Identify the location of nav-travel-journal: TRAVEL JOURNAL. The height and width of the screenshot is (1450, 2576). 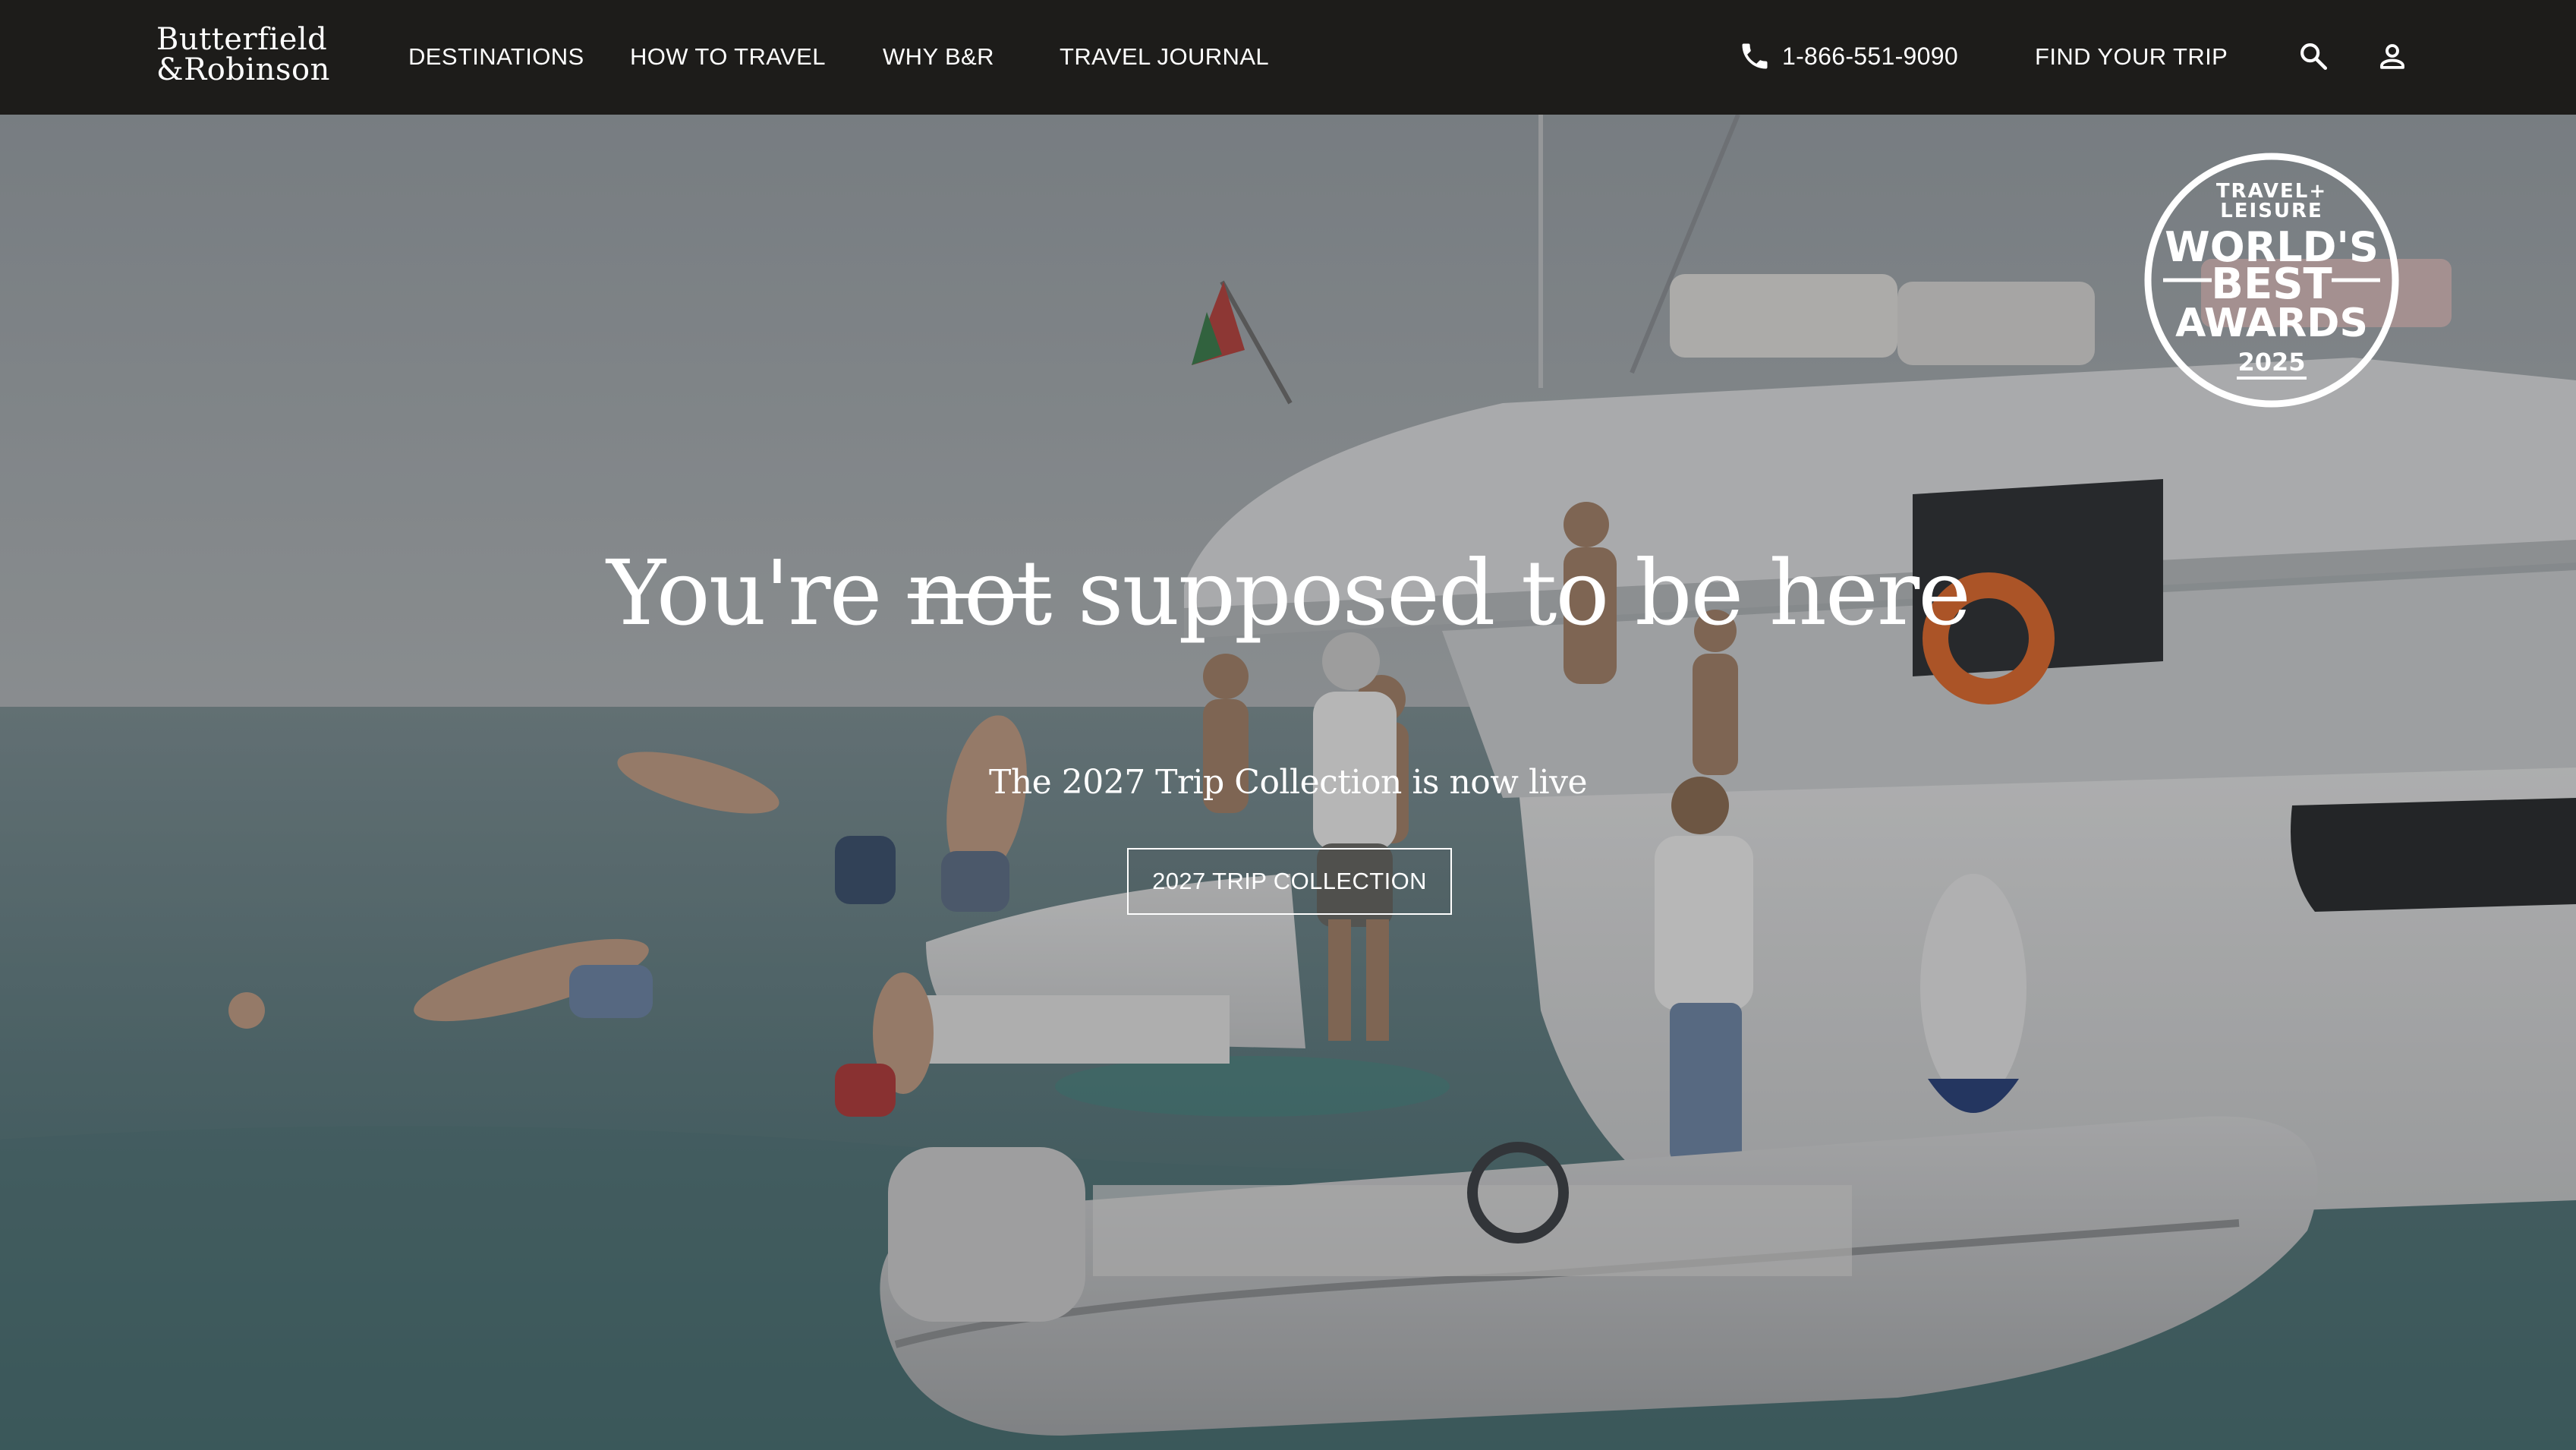
(1164, 56).